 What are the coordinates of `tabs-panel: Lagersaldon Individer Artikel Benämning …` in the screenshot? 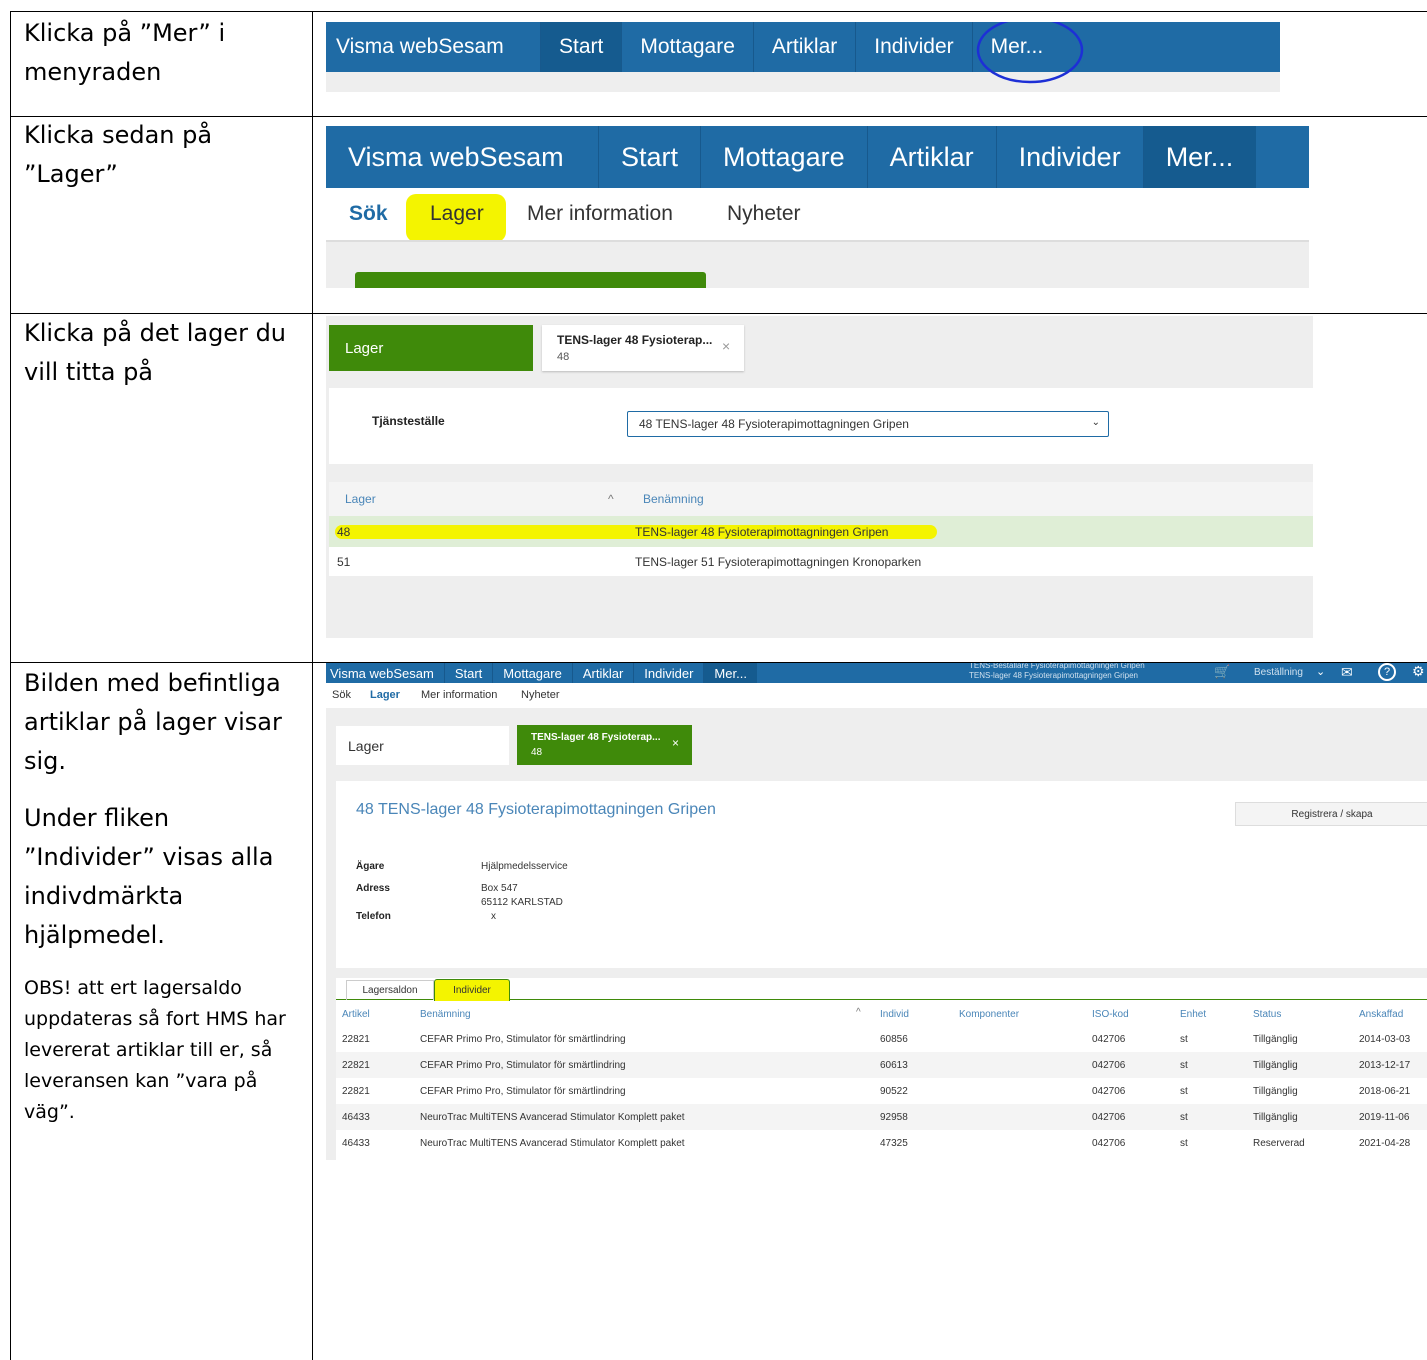 It's located at (881, 1069).